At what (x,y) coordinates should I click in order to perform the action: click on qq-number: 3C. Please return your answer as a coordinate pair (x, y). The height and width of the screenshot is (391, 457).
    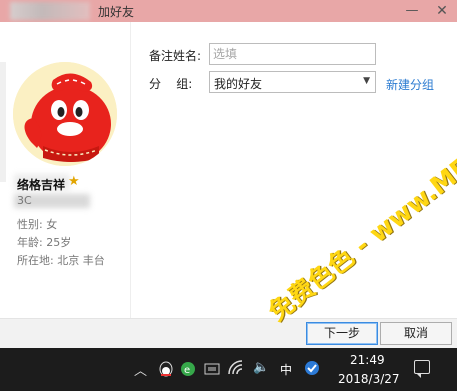
    Looking at the image, I should click on (24, 200).